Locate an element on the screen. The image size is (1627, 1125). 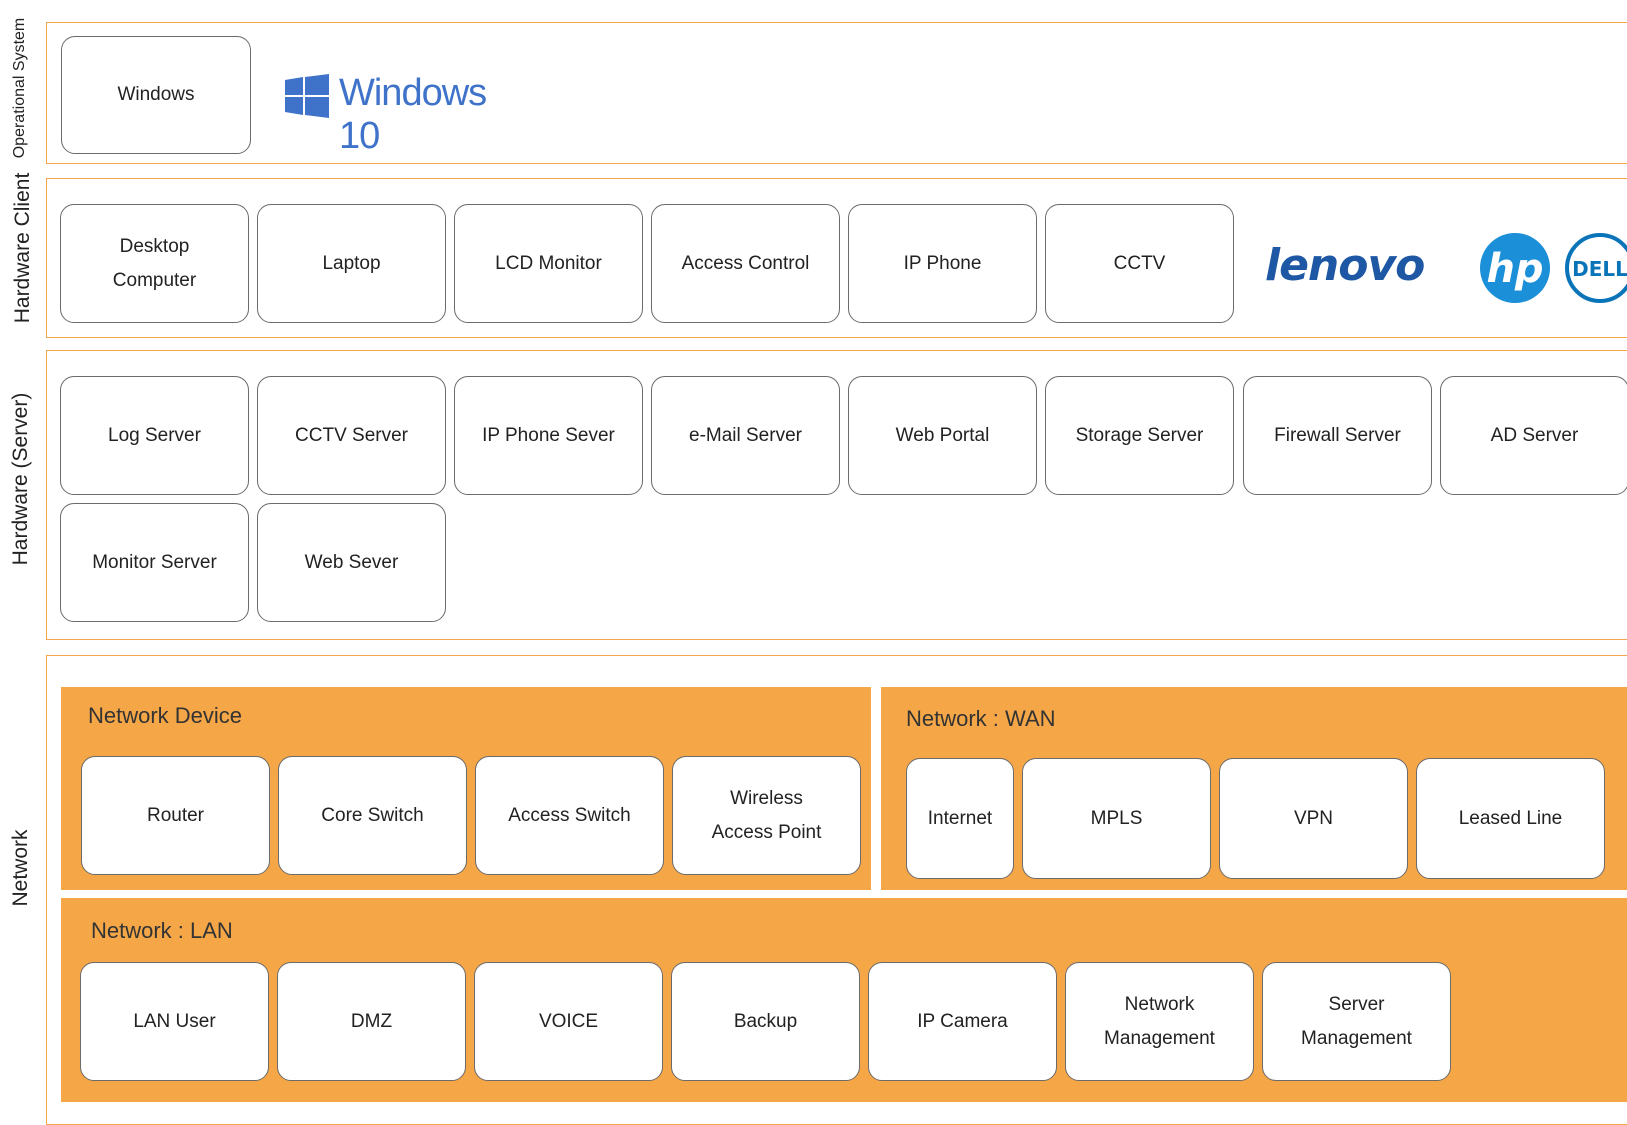
network-device-box-label: Wireless Access Point is located at coordinates (766, 815).